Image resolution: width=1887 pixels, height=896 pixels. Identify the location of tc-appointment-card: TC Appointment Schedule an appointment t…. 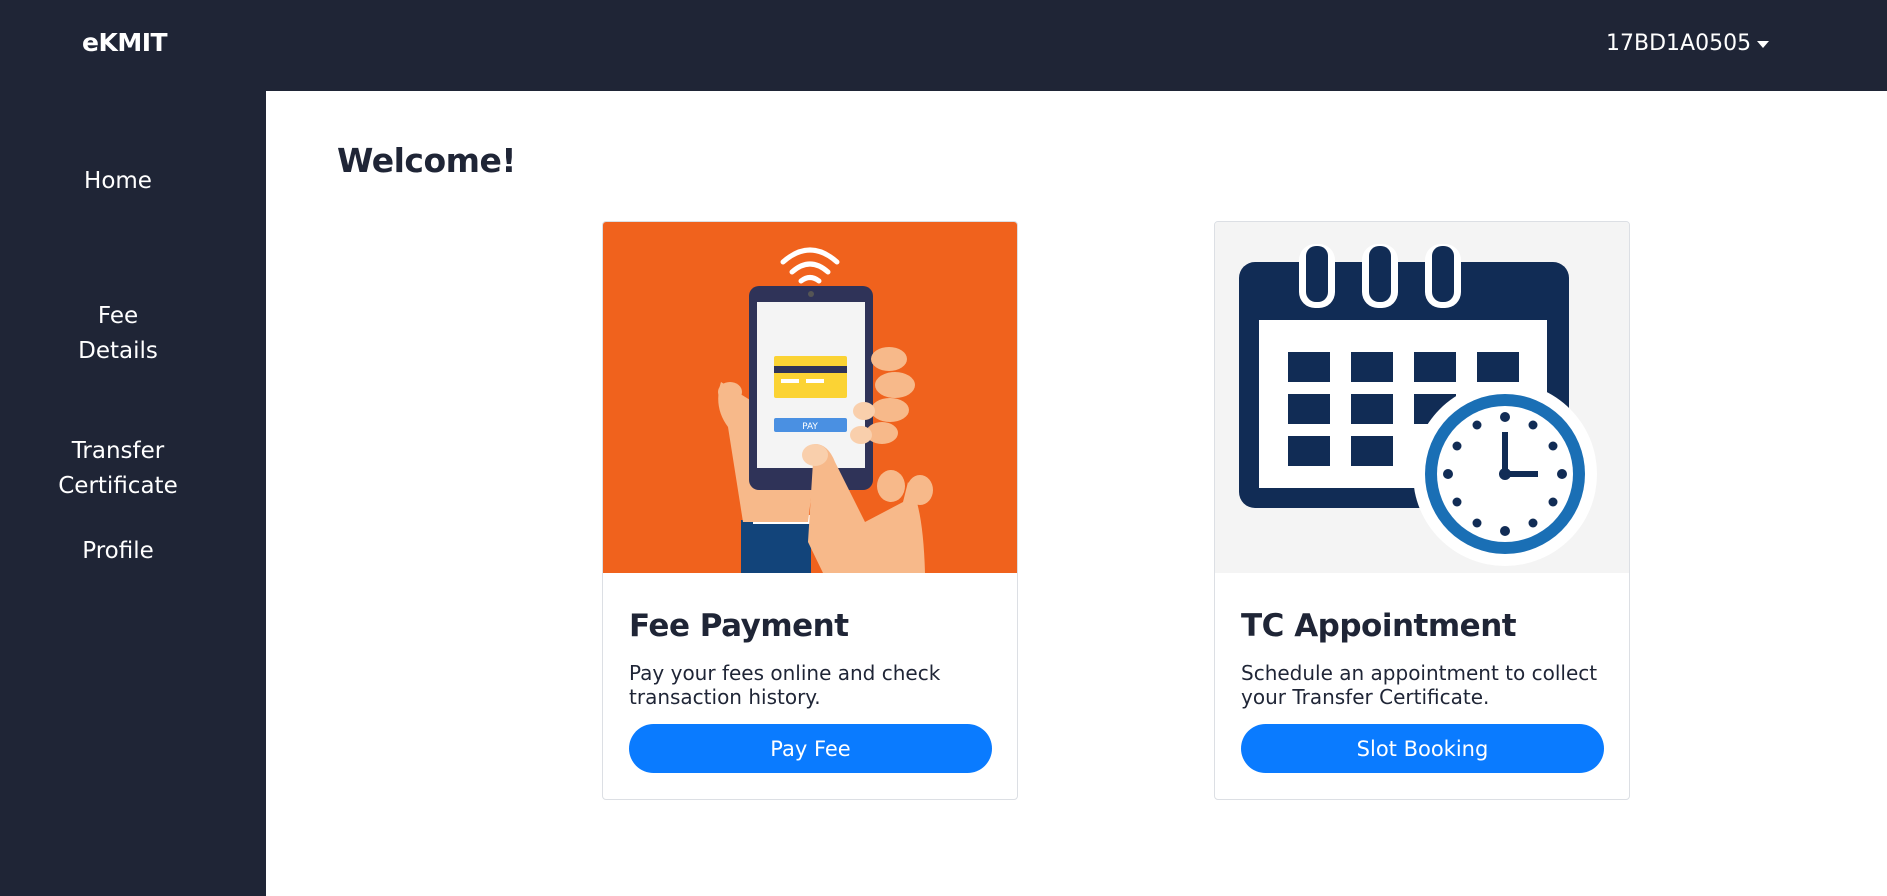
(1422, 510).